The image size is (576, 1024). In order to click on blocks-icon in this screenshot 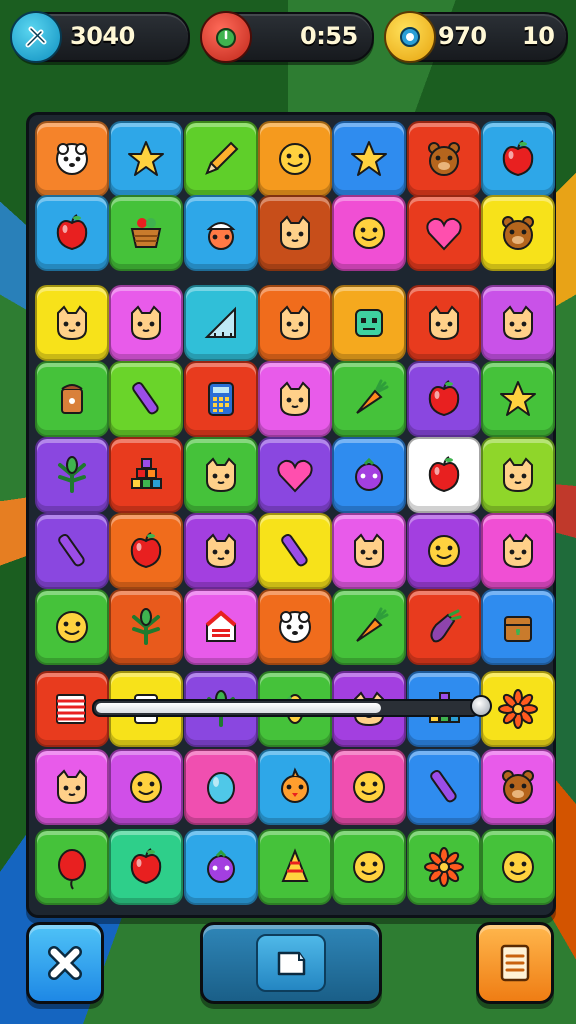, I will do `click(147, 473)`.